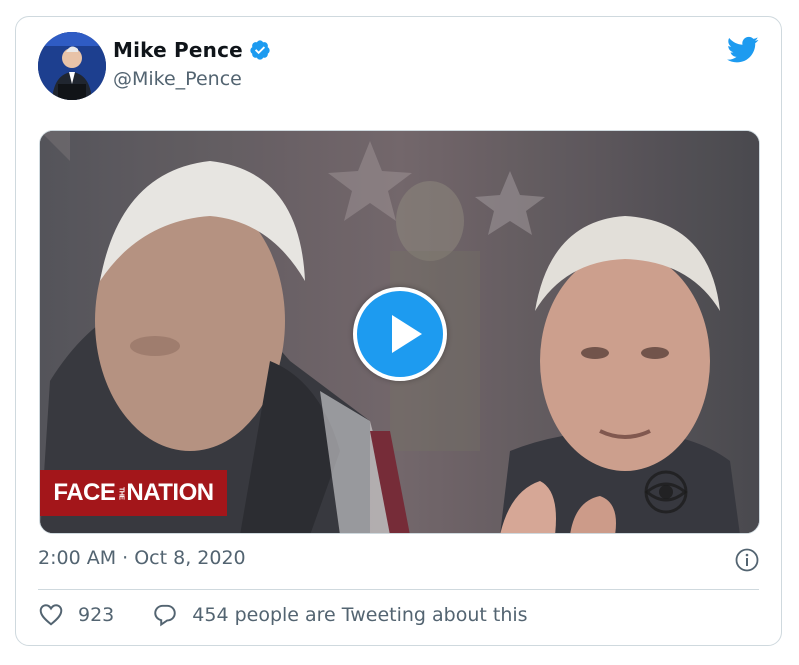 The image size is (799, 665). I want to click on conversation-link: 454 people are Tweeting about this, so click(340, 615).